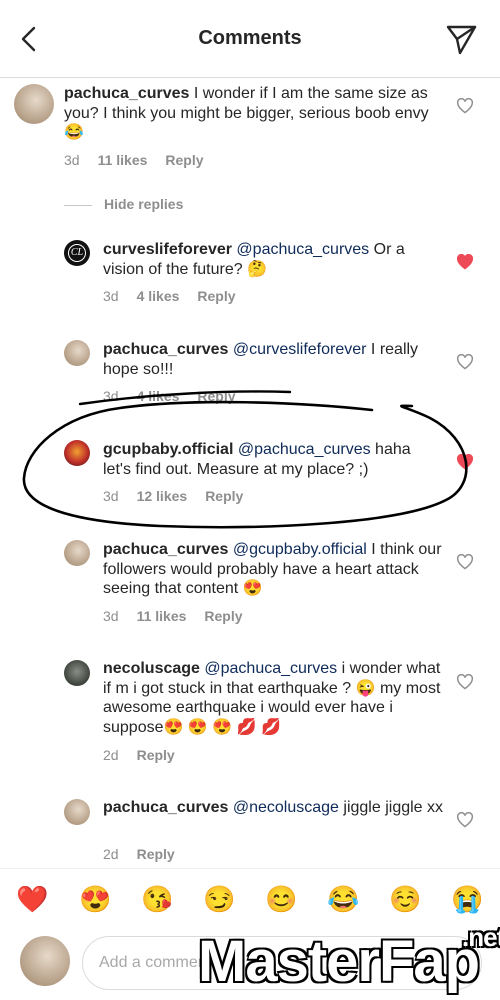 This screenshot has height=1000, width=500. Describe the element at coordinates (168, 449) in the screenshot. I see `comment-username: gcupbaby.official` at that location.